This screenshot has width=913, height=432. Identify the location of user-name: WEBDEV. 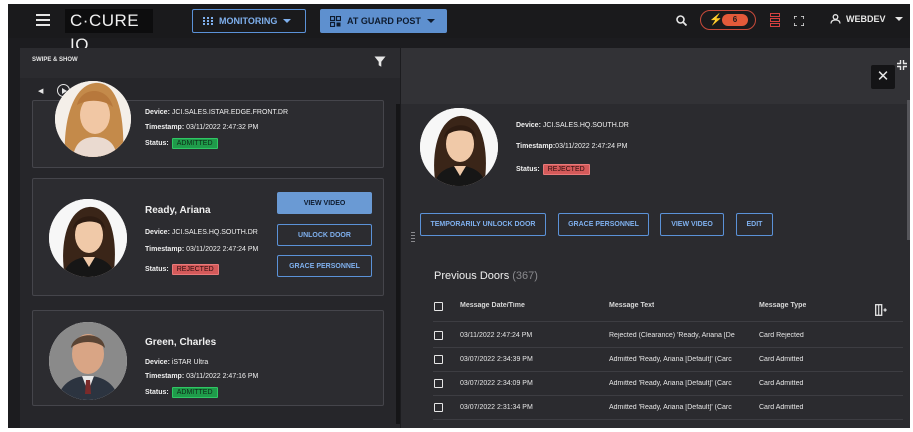
(866, 19).